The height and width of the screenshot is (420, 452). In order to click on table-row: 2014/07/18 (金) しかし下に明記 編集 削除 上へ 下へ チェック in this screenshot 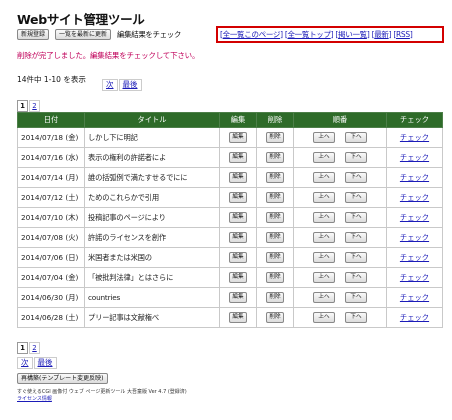, I will do `click(230, 137)`.